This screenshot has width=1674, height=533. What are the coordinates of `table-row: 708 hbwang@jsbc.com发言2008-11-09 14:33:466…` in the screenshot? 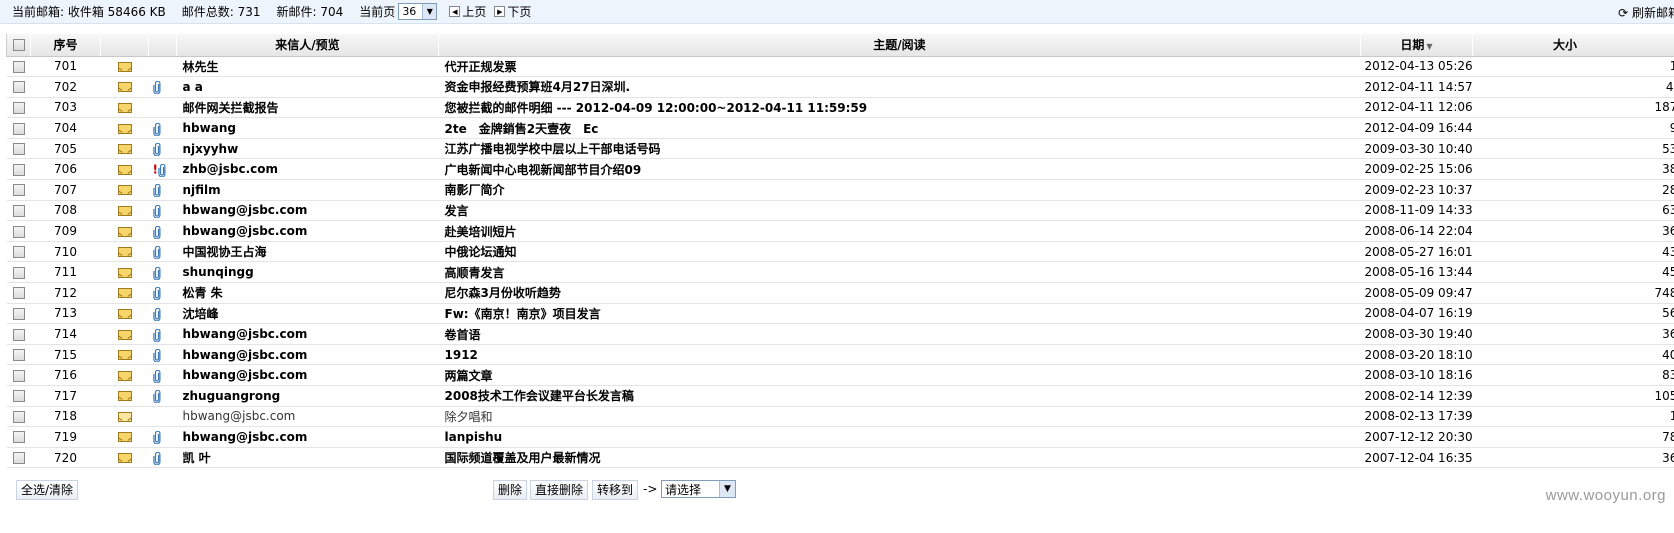 It's located at (840, 211).